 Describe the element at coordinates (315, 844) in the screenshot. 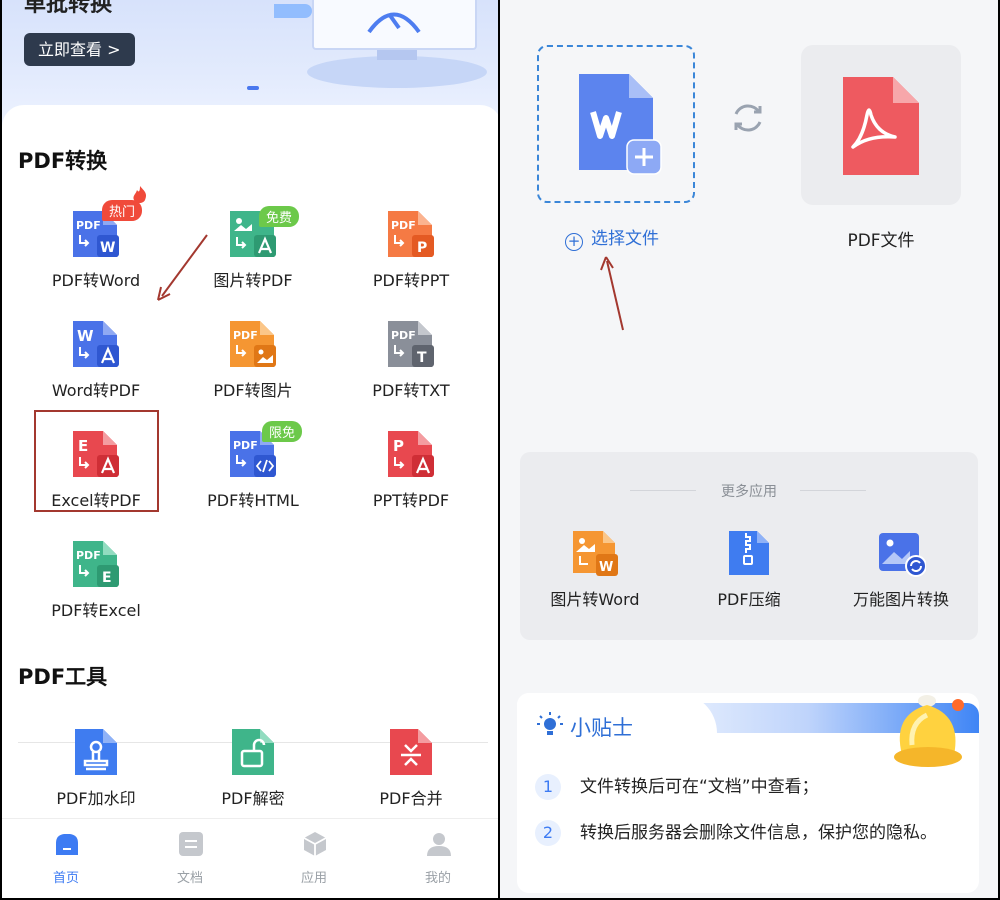

I see `apps-icon` at that location.